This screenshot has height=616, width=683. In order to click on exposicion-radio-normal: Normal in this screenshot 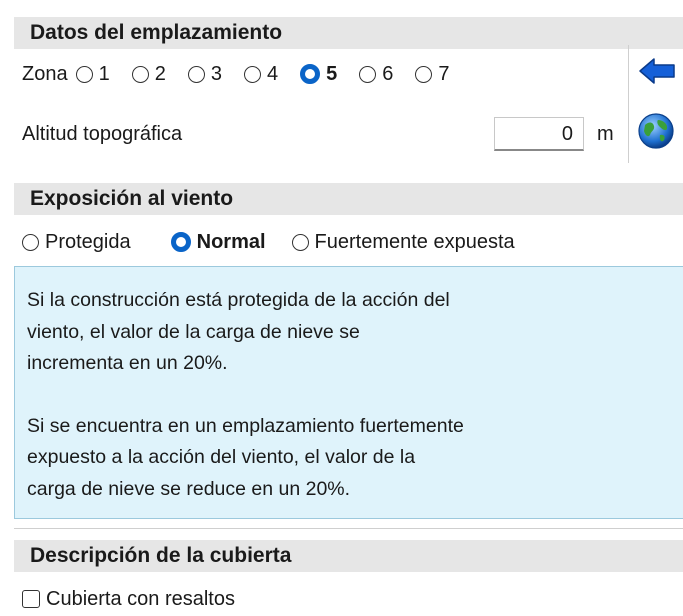, I will do `click(218, 242)`.